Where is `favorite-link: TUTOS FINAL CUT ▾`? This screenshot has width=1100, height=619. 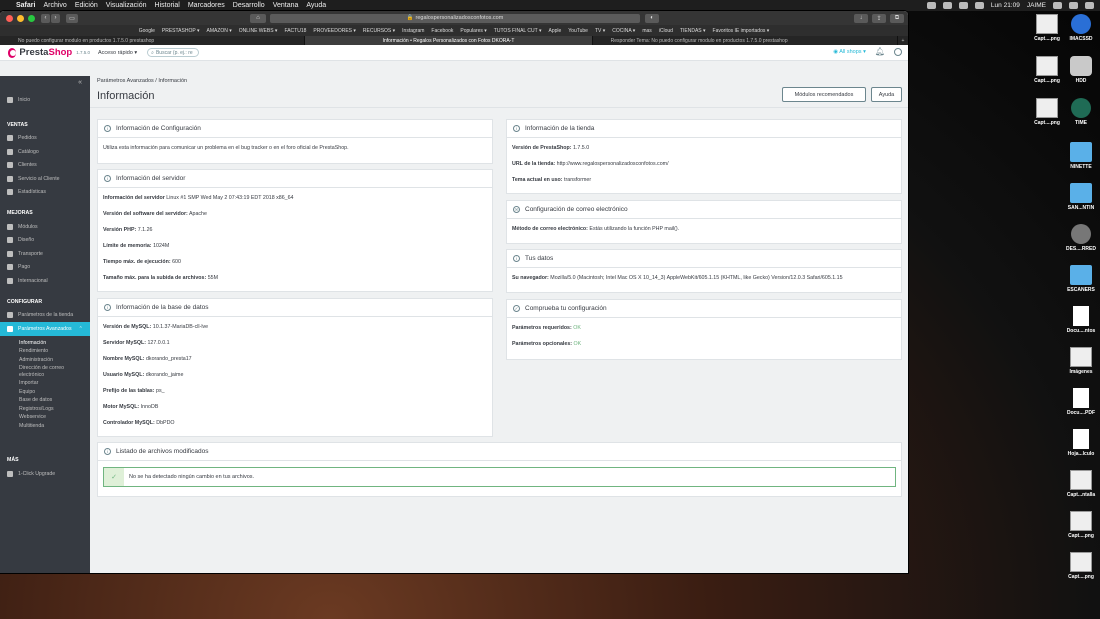
favorite-link: TUTOS FINAL CUT ▾ is located at coordinates (518, 31).